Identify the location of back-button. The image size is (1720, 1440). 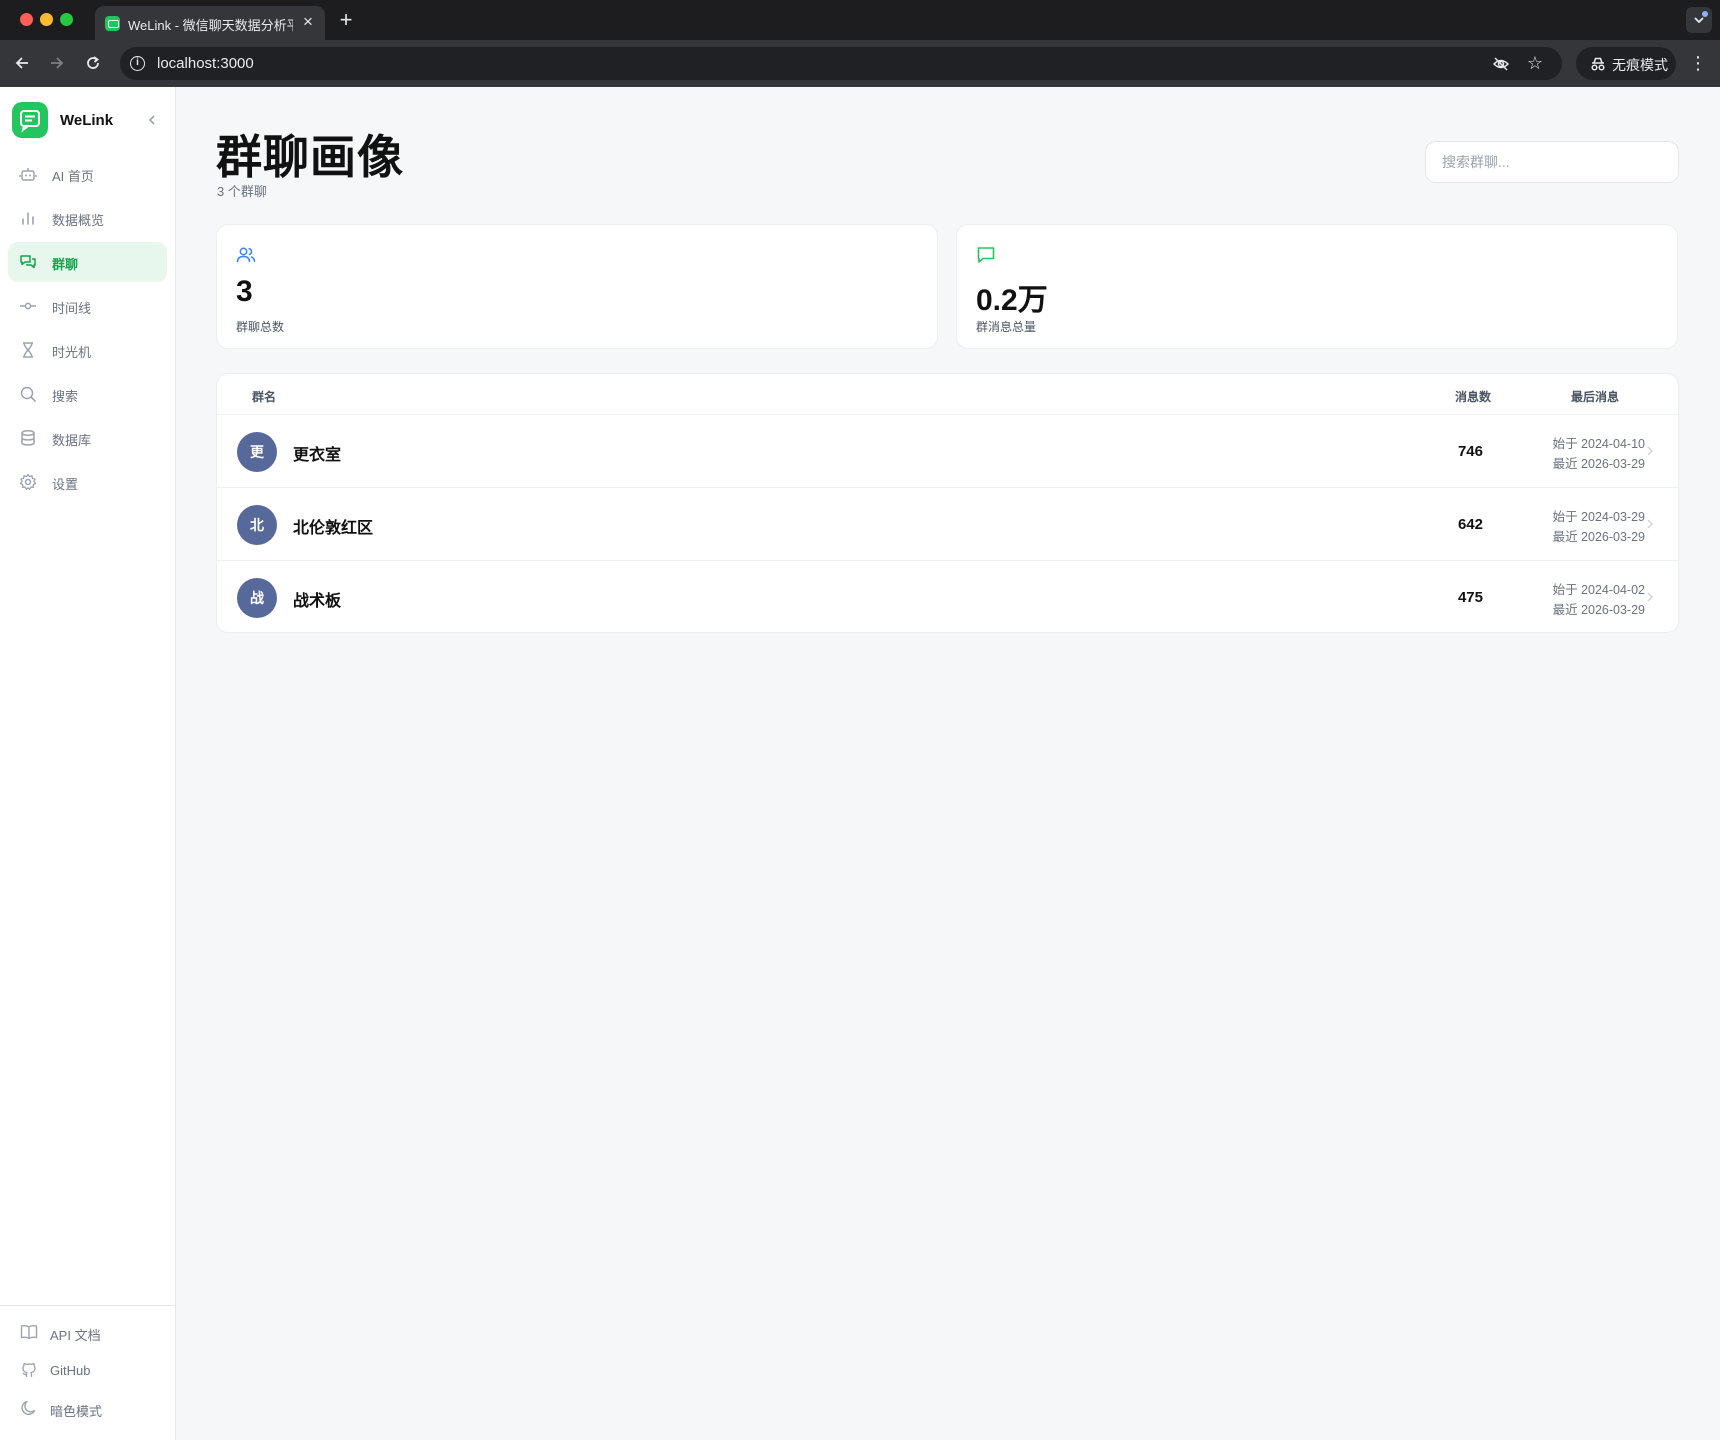
(22, 63).